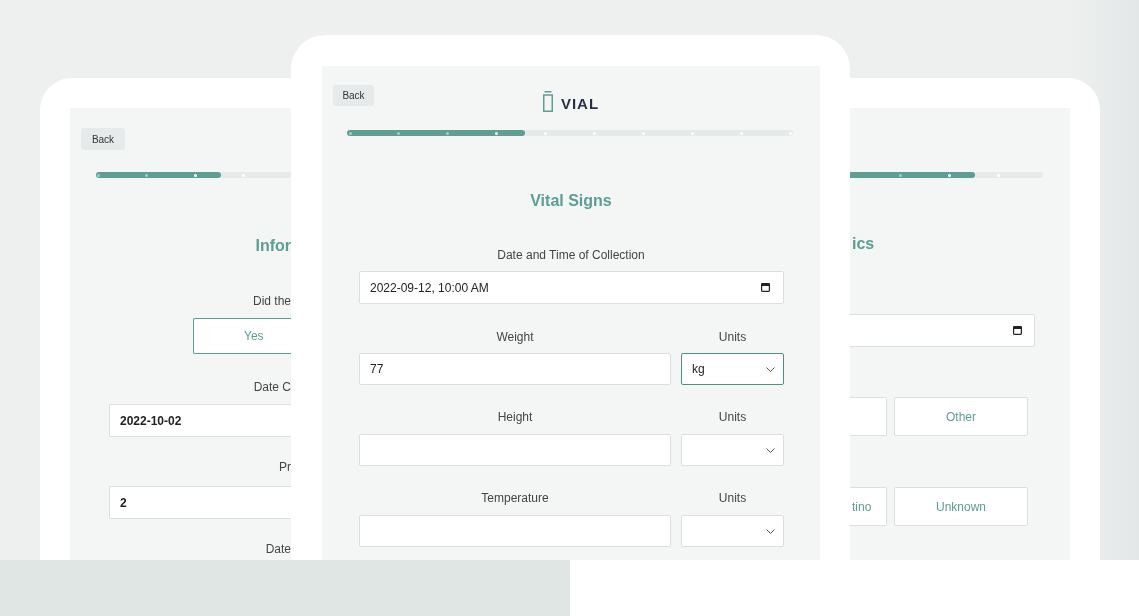 This screenshot has height=616, width=1139. What do you see at coordinates (271, 301) in the screenshot?
I see `field-label: Did the` at bounding box center [271, 301].